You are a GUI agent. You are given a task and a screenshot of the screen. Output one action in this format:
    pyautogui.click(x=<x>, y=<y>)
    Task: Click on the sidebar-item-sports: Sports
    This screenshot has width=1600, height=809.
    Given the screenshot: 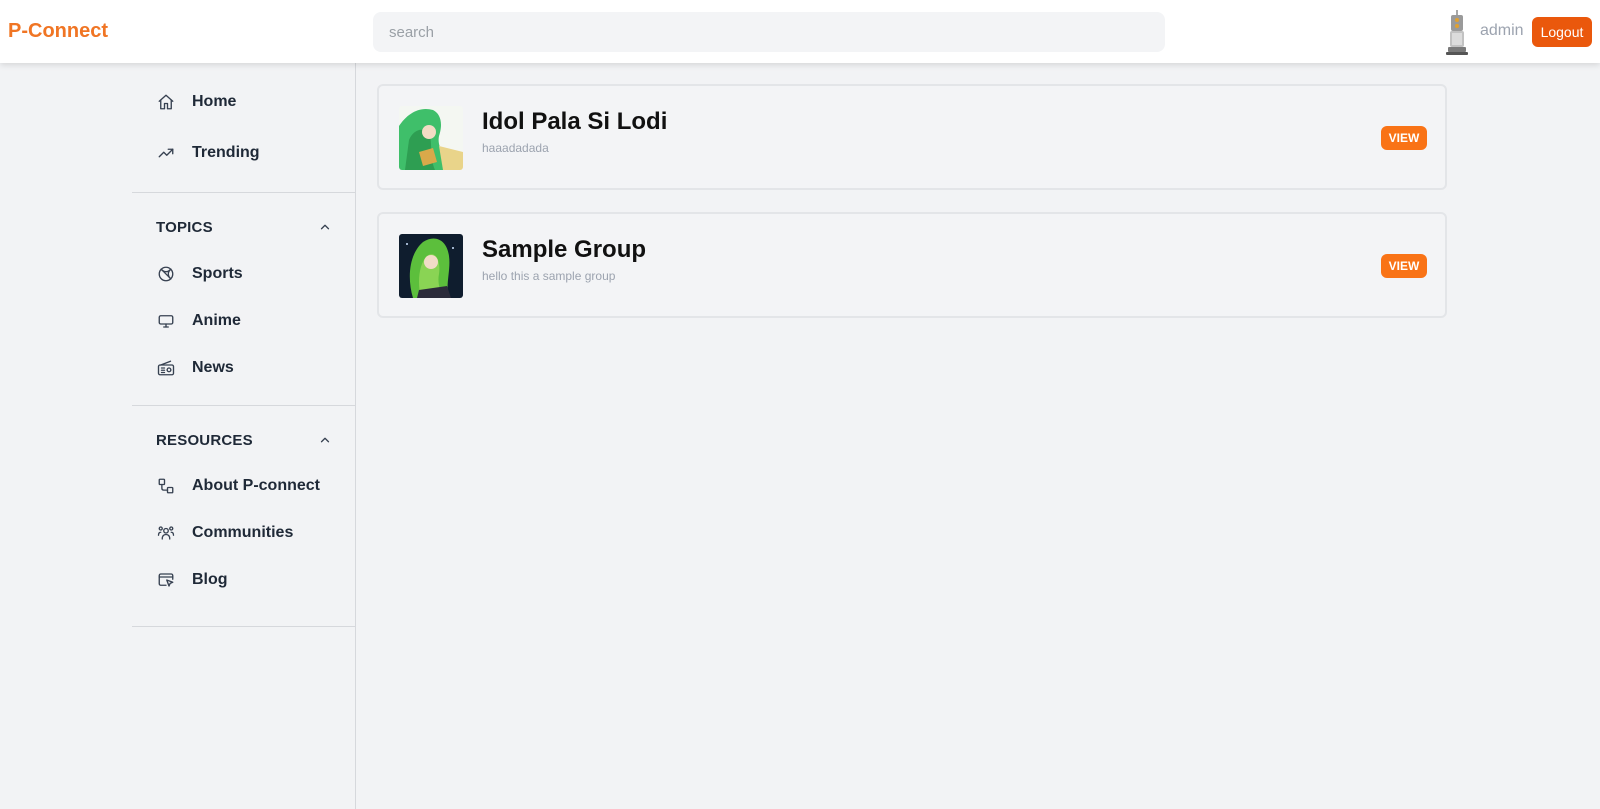 What is the action you would take?
    pyautogui.click(x=199, y=274)
    